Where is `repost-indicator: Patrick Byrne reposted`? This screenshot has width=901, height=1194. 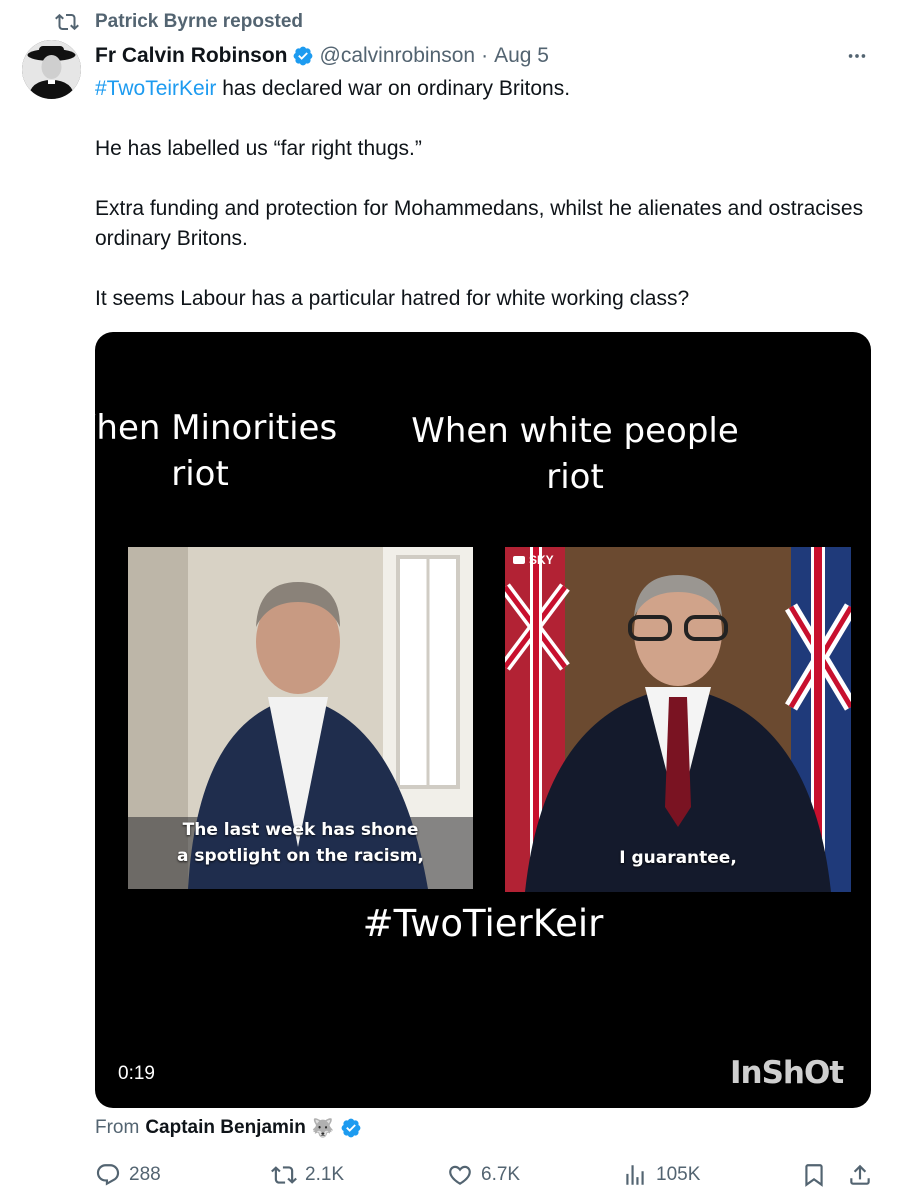 repost-indicator: Patrick Byrne reposted is located at coordinates (179, 22).